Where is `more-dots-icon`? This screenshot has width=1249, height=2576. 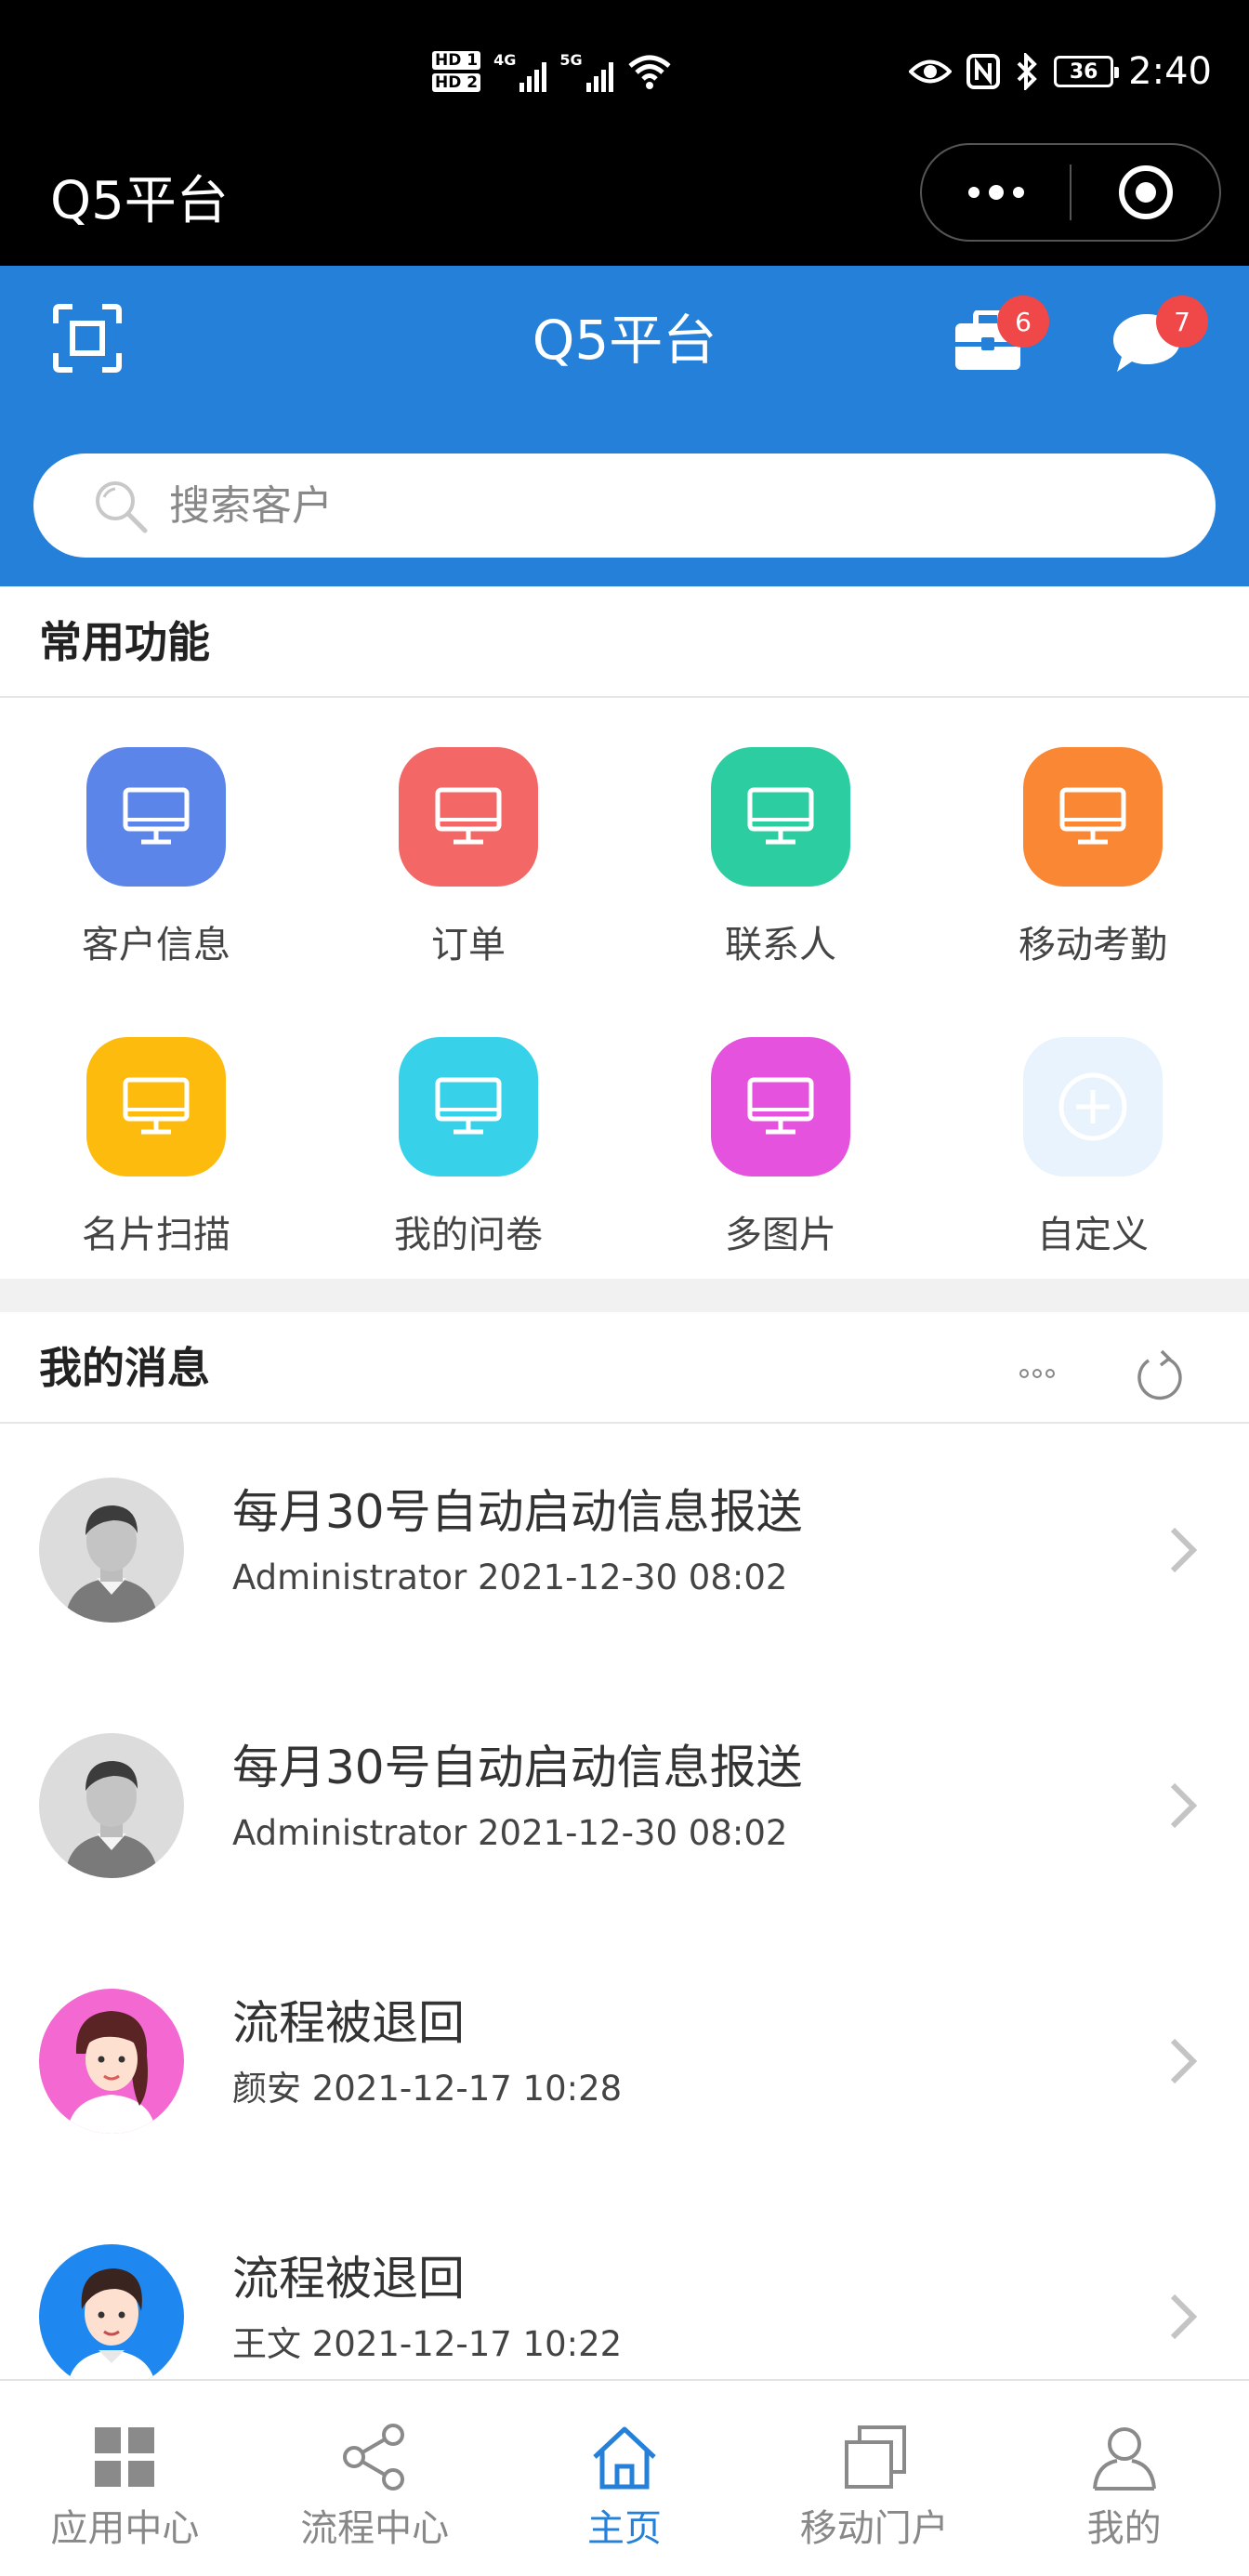
more-dots-icon is located at coordinates (995, 192).